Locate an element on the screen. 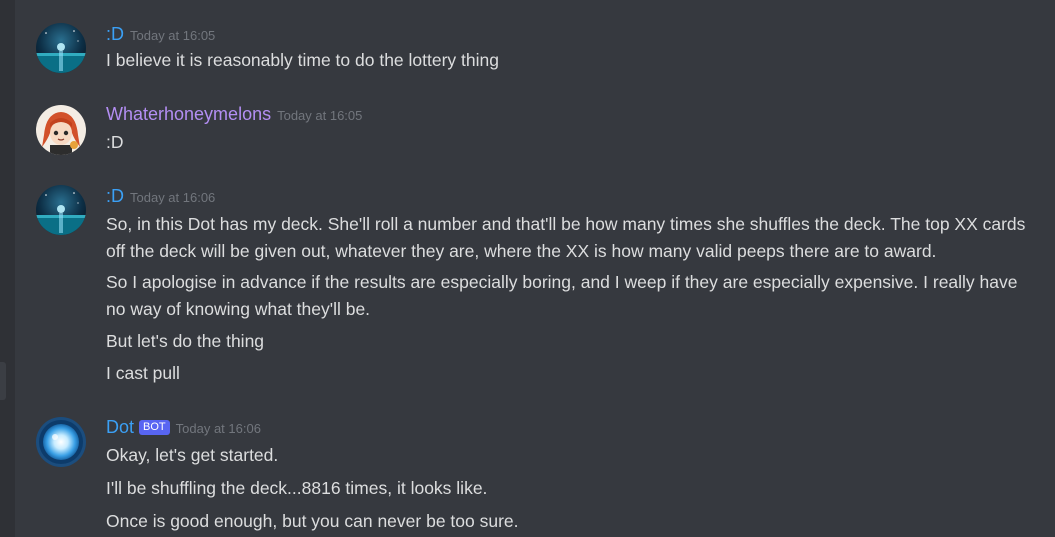 The image size is (1055, 537). message-text: But let's do the thing is located at coordinates (185, 341).